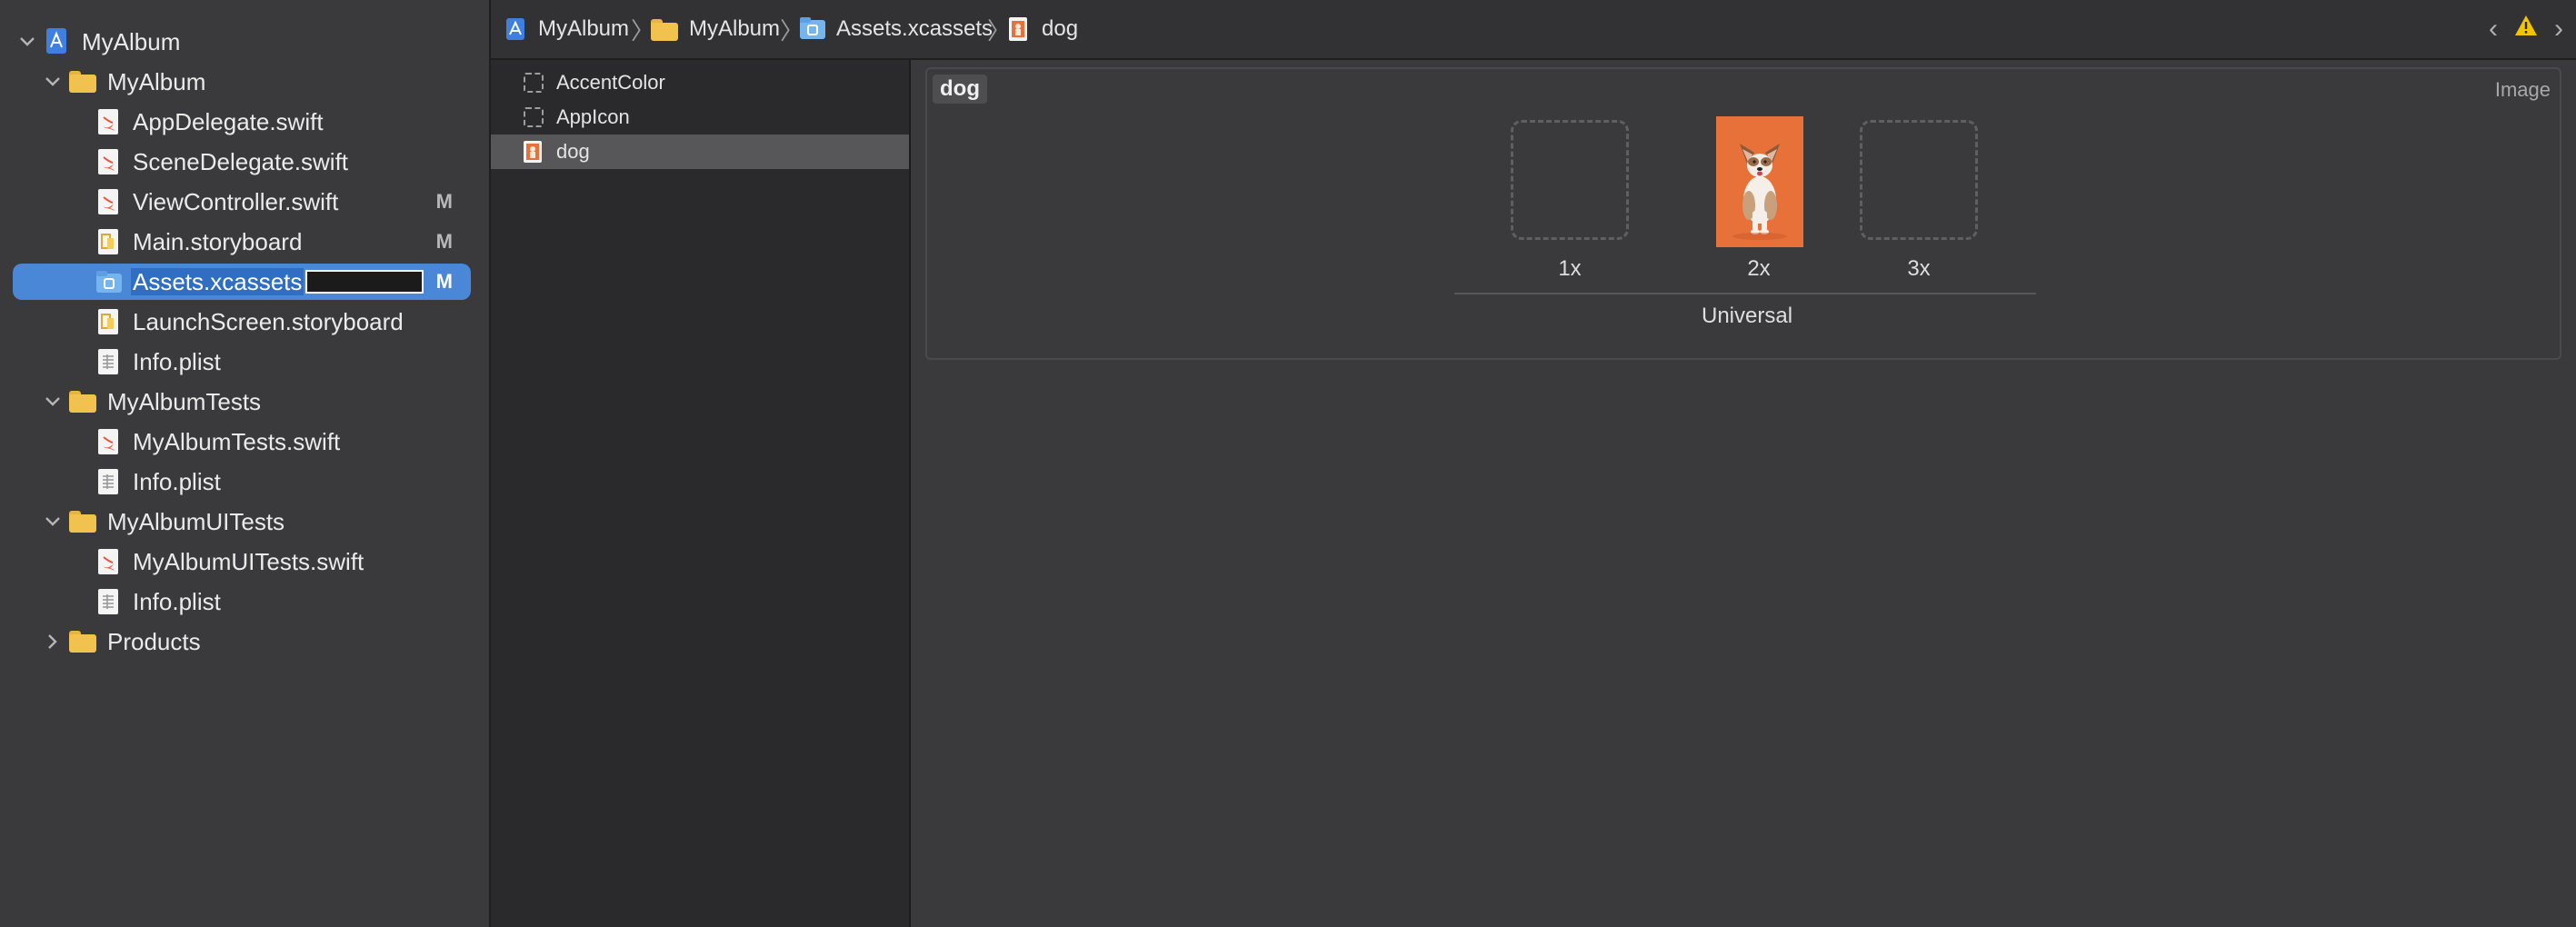 The height and width of the screenshot is (927, 2576). Describe the element at coordinates (244, 82) in the screenshot. I see `nav-item-folder-myalbum: MyAlbum` at that location.